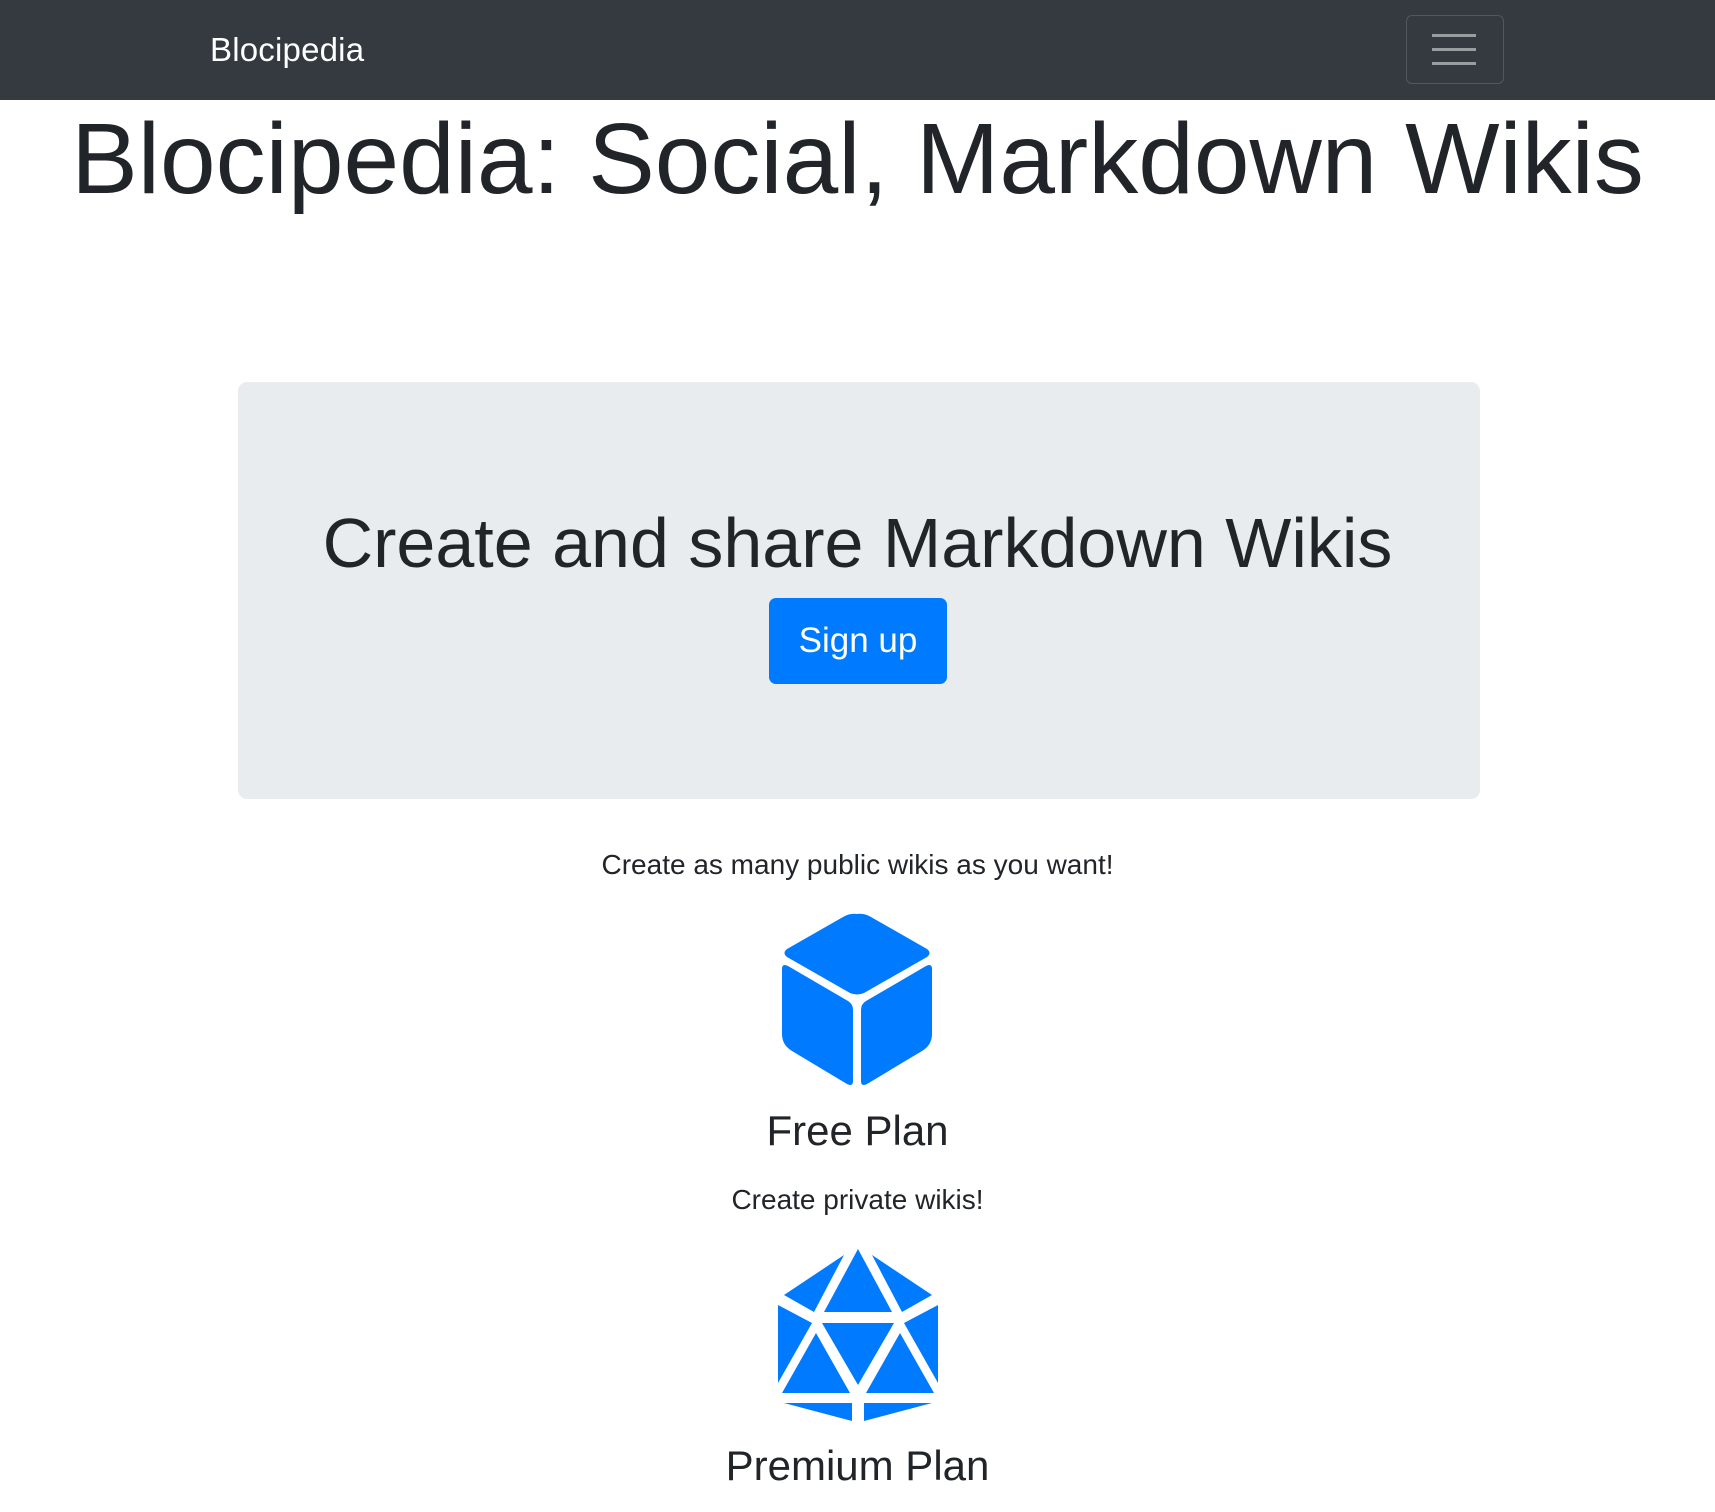 This screenshot has height=1512, width=1715. Describe the element at coordinates (857, 999) in the screenshot. I see `box-icon` at that location.